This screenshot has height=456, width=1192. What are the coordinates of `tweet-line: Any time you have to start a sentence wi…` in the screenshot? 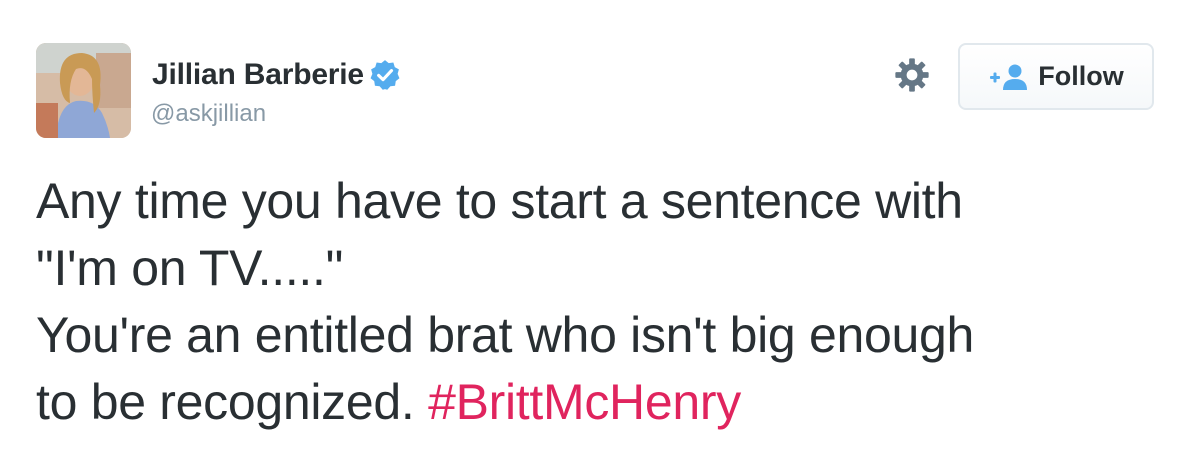 It's located at (499, 201).